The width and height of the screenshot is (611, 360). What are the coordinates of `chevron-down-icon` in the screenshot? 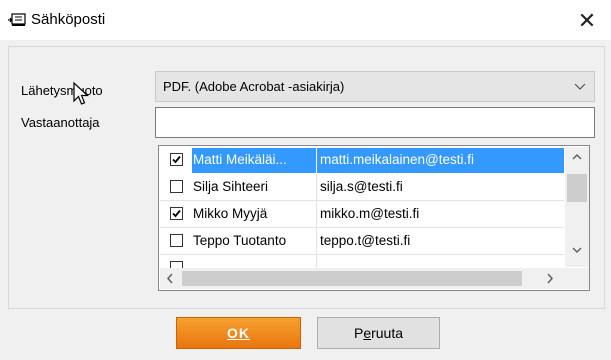 It's located at (580, 86).